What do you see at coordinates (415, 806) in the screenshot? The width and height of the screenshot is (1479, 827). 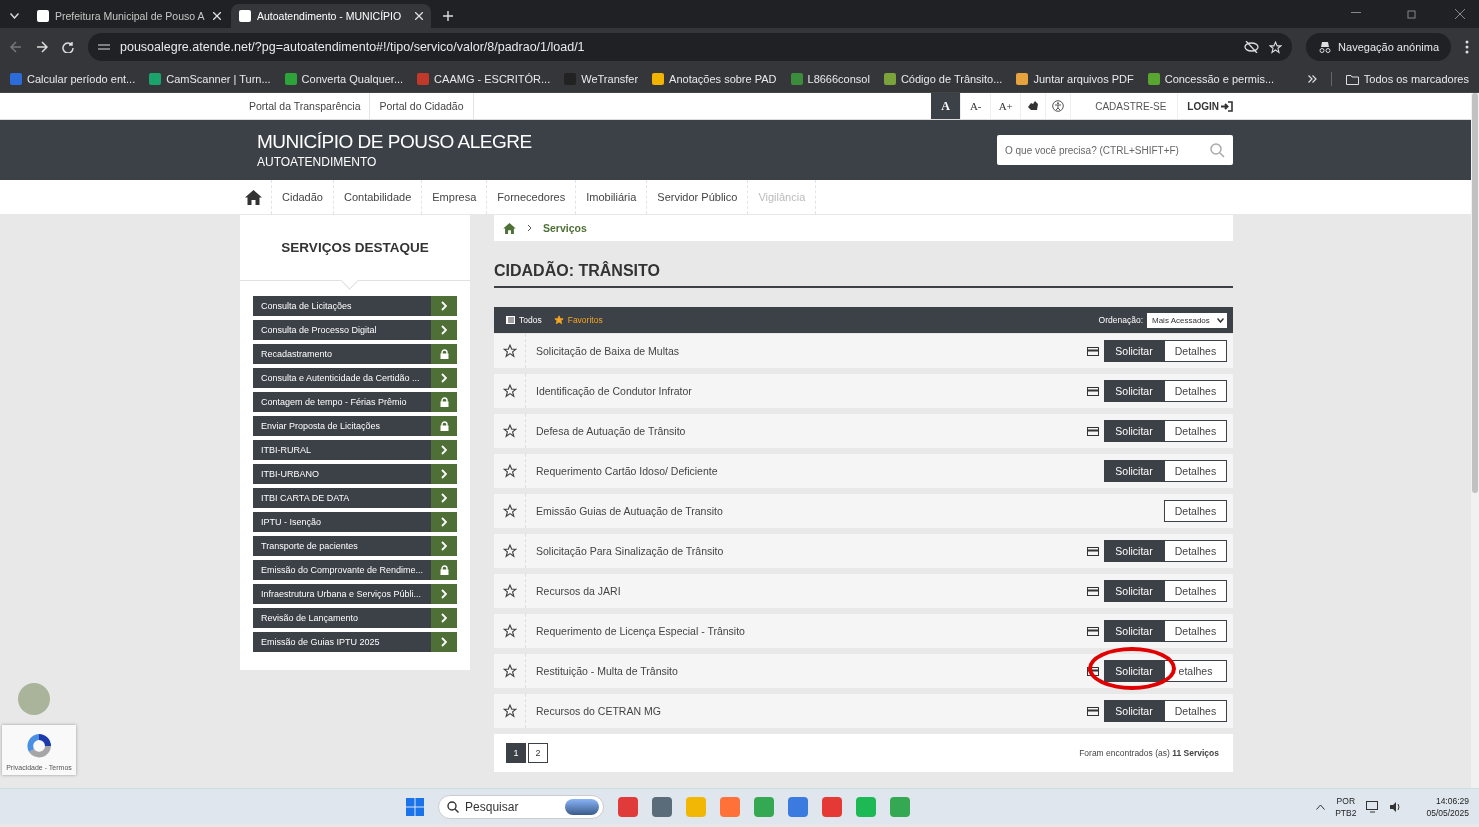 I see `windows-logo-icon` at bounding box center [415, 806].